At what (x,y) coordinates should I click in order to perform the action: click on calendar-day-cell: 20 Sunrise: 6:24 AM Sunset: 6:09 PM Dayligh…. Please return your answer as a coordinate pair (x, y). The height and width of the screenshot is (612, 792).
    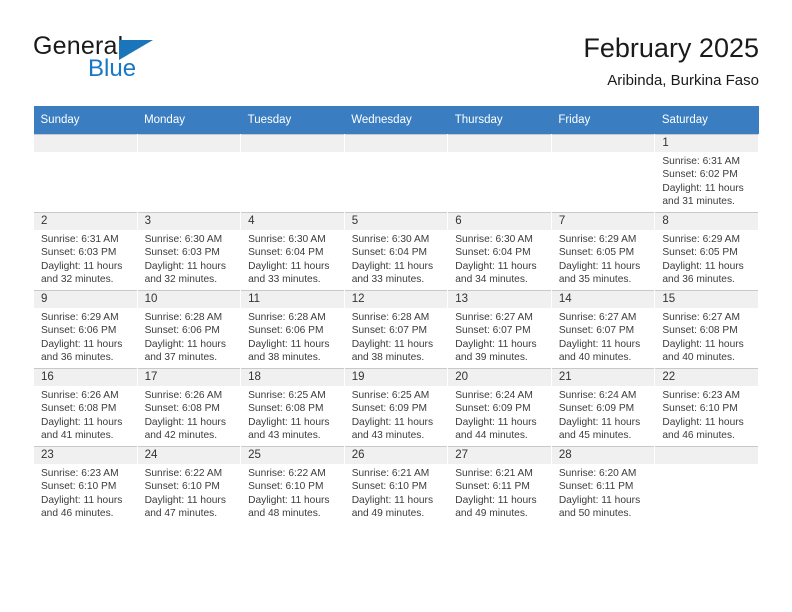
    Looking at the image, I should click on (499, 407).